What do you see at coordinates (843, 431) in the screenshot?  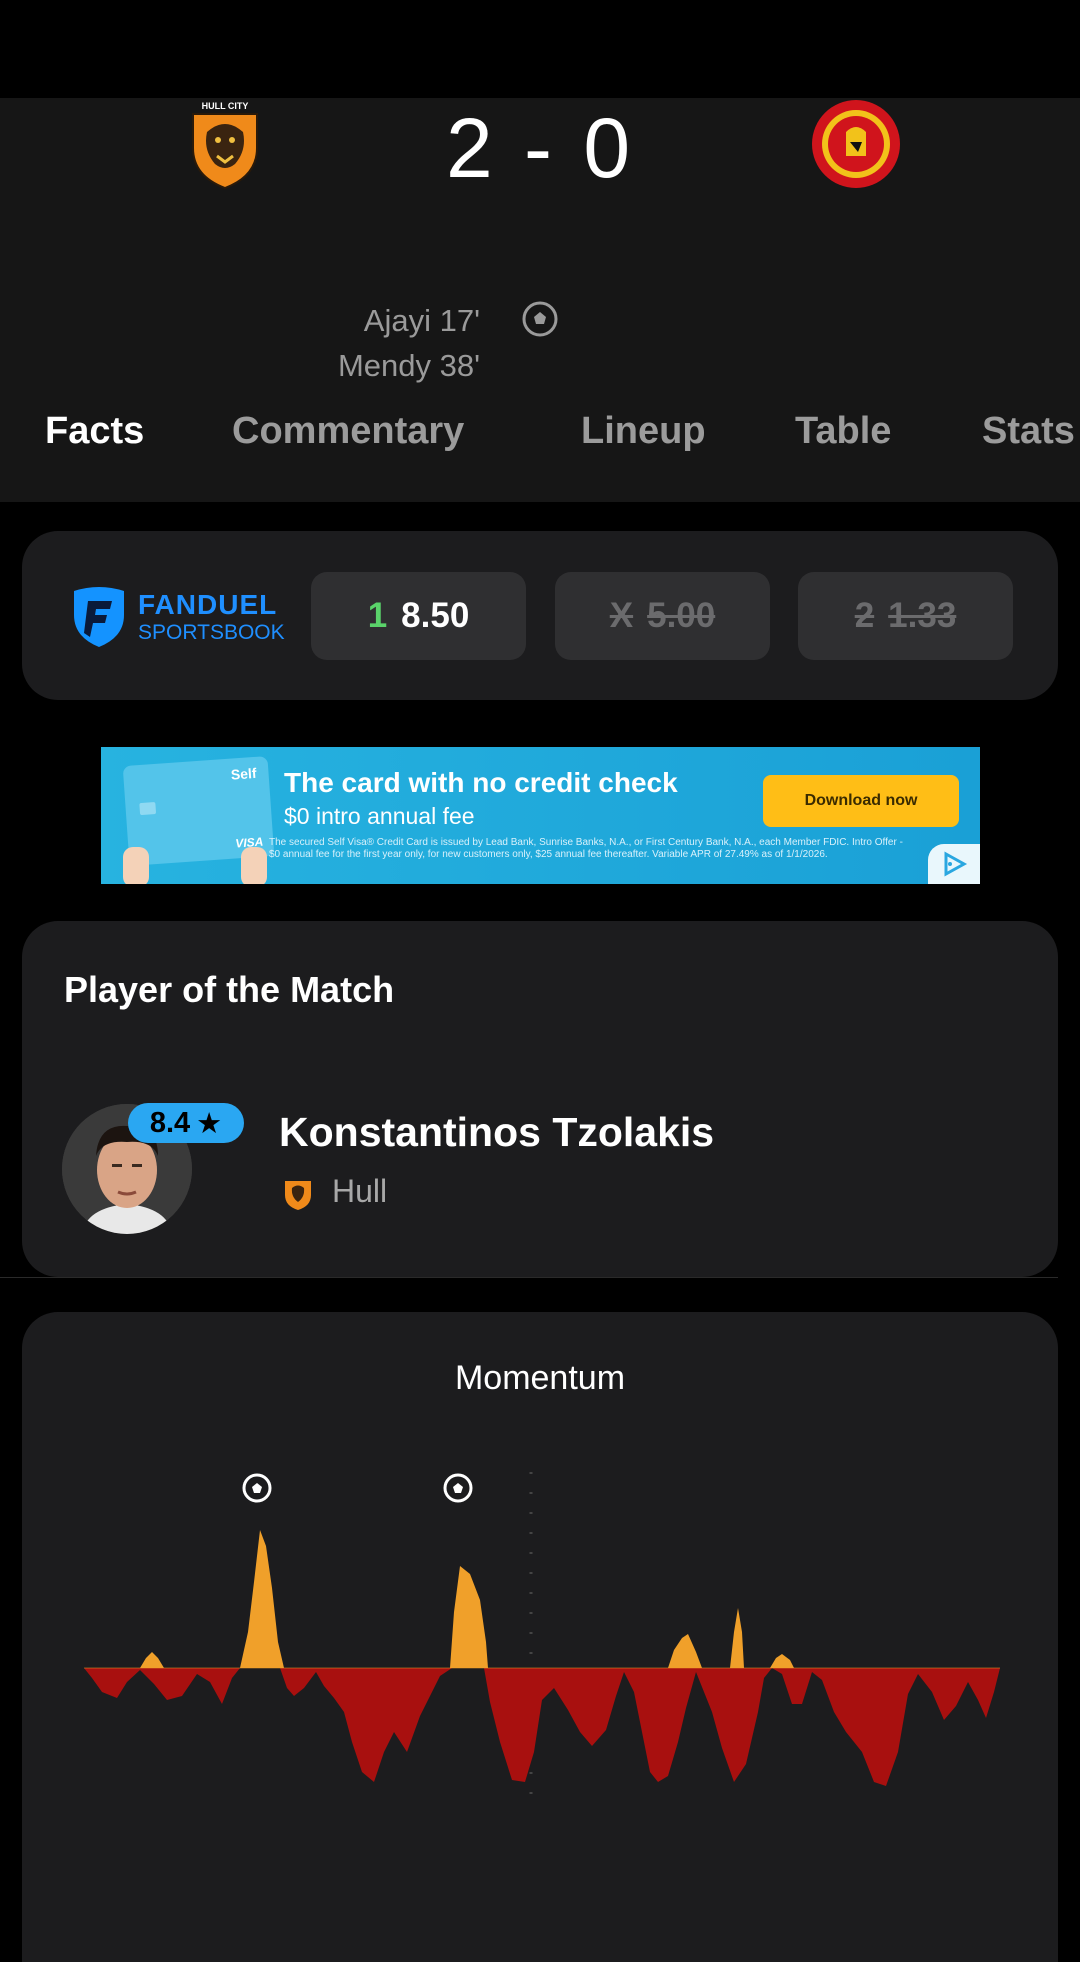 I see `tab-table: Table` at bounding box center [843, 431].